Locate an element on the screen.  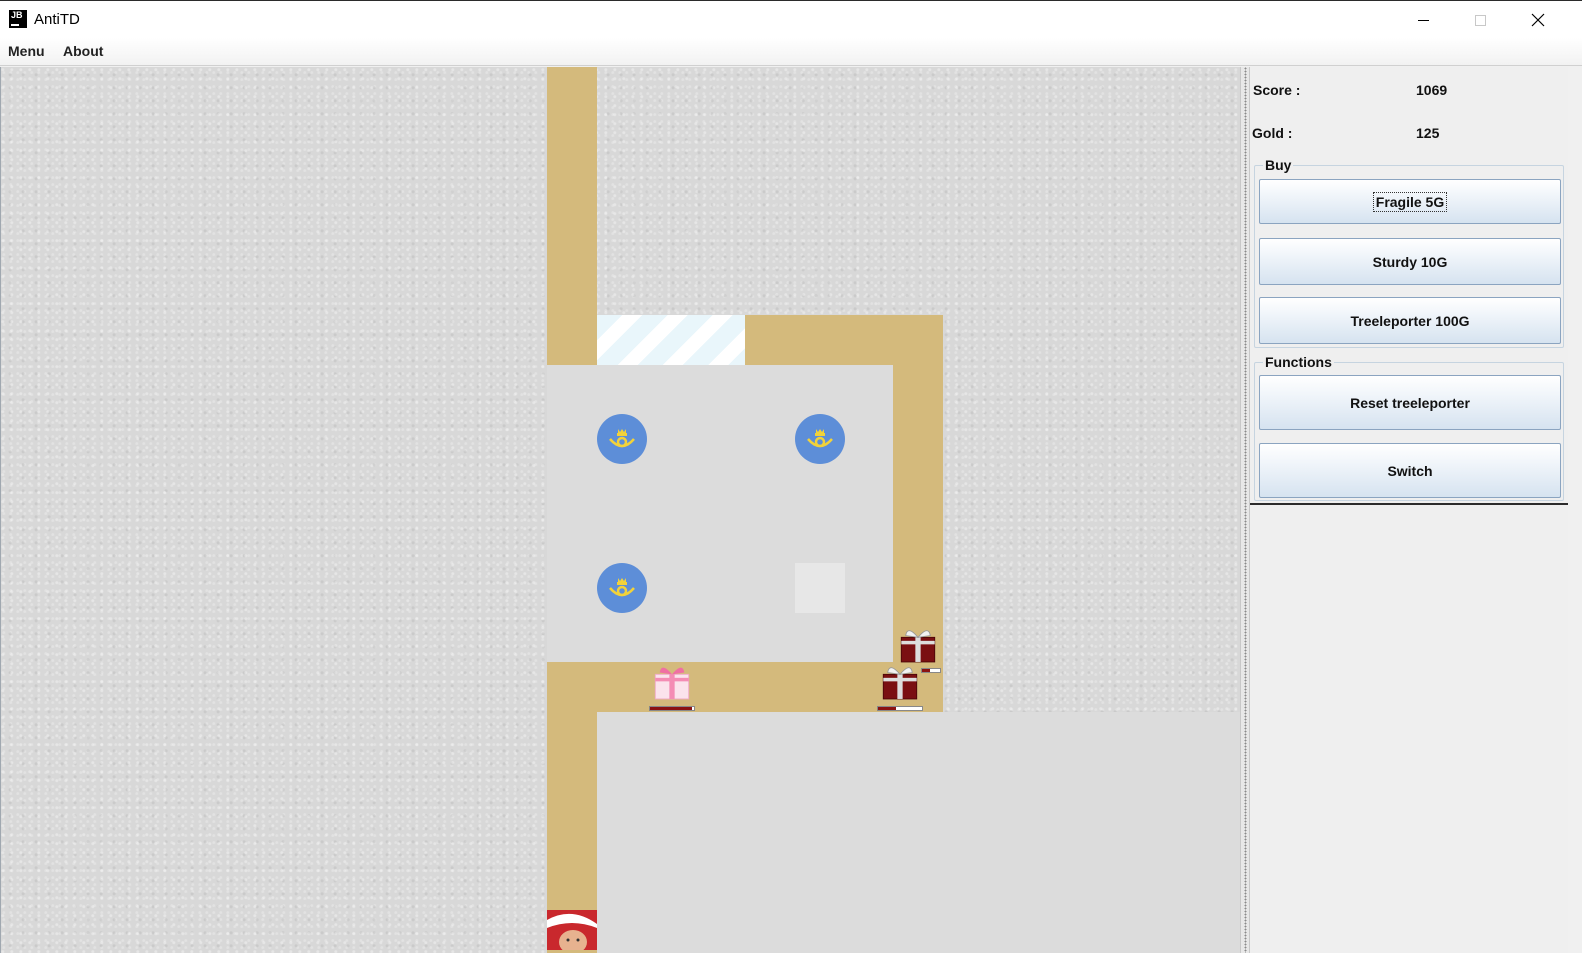
buy-fragile-button: Fragile 5G is located at coordinates (1410, 201).